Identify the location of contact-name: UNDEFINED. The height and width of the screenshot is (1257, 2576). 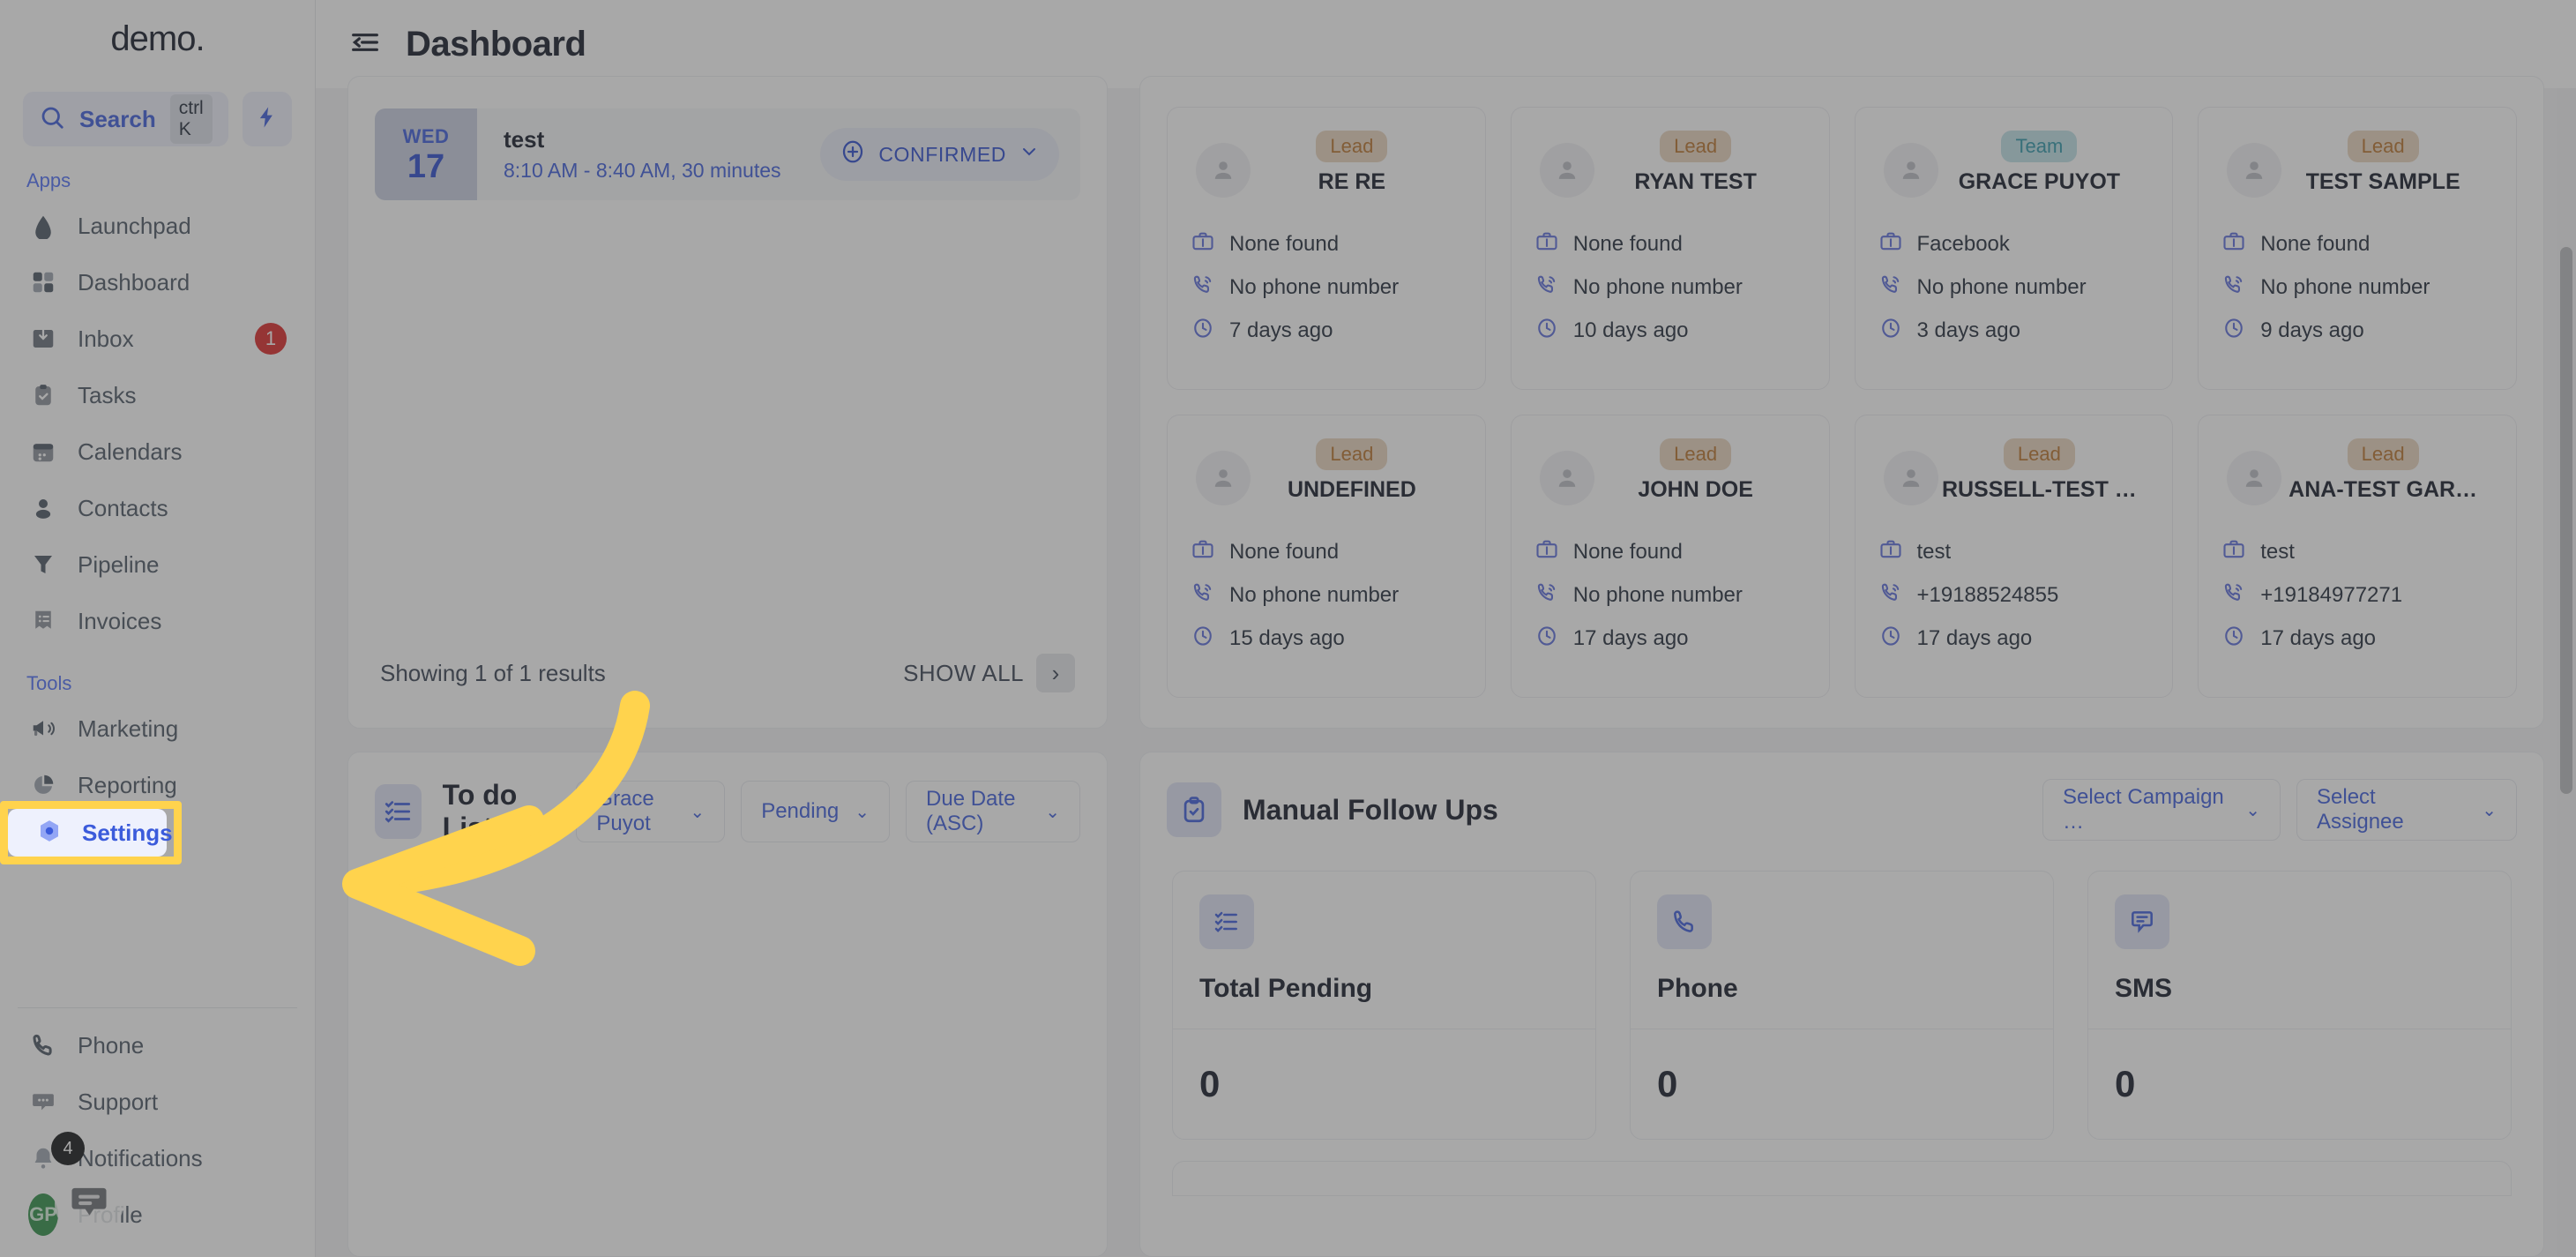
(1351, 489).